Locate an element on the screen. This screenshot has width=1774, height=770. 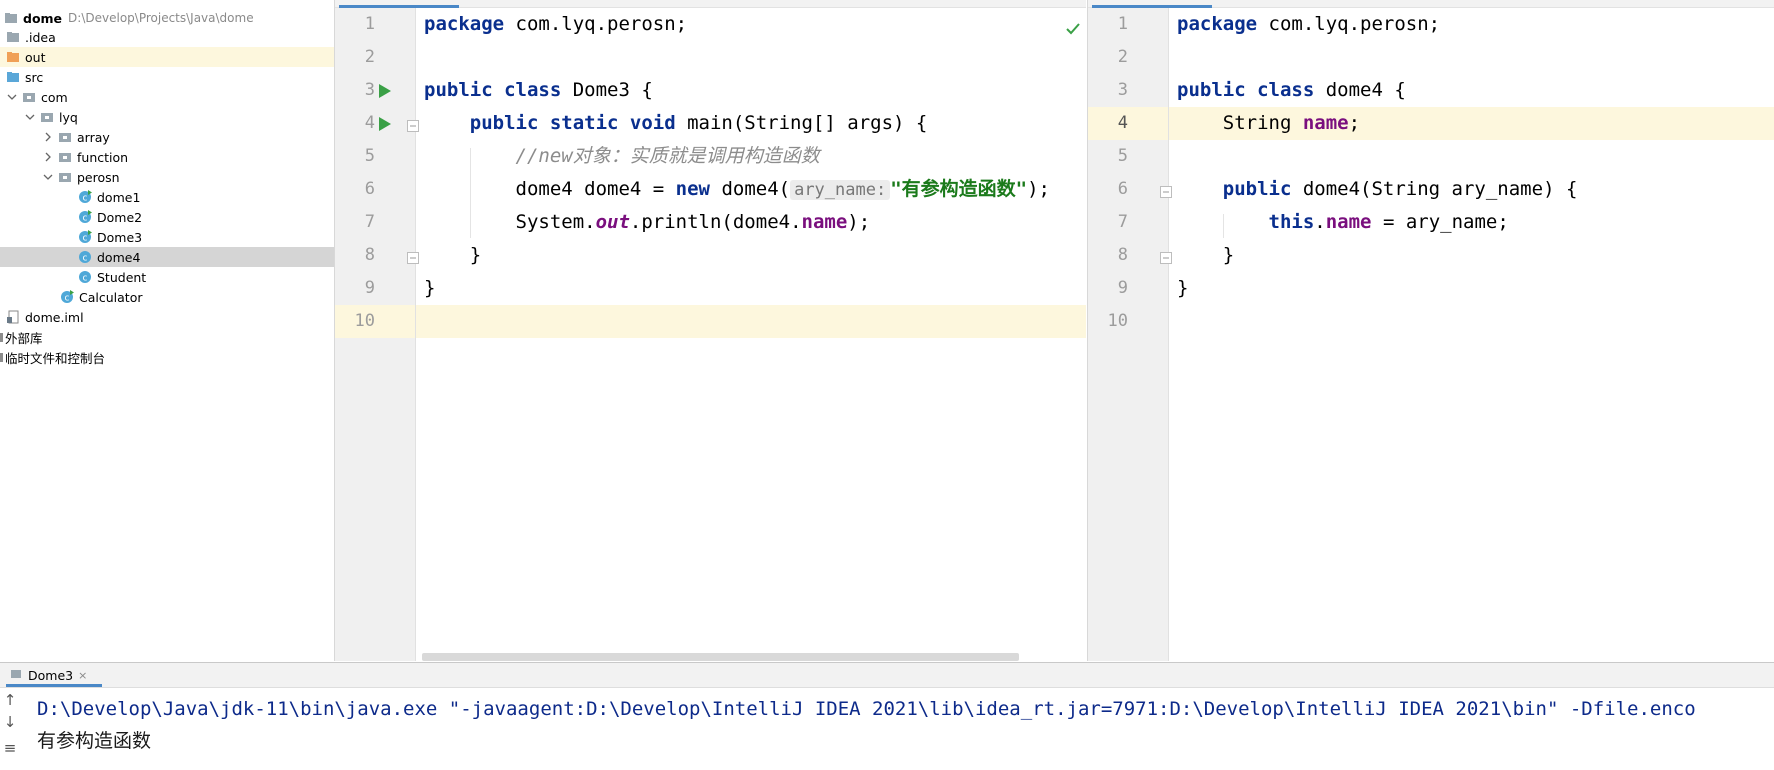
line-number: 10 is located at coordinates (364, 321).